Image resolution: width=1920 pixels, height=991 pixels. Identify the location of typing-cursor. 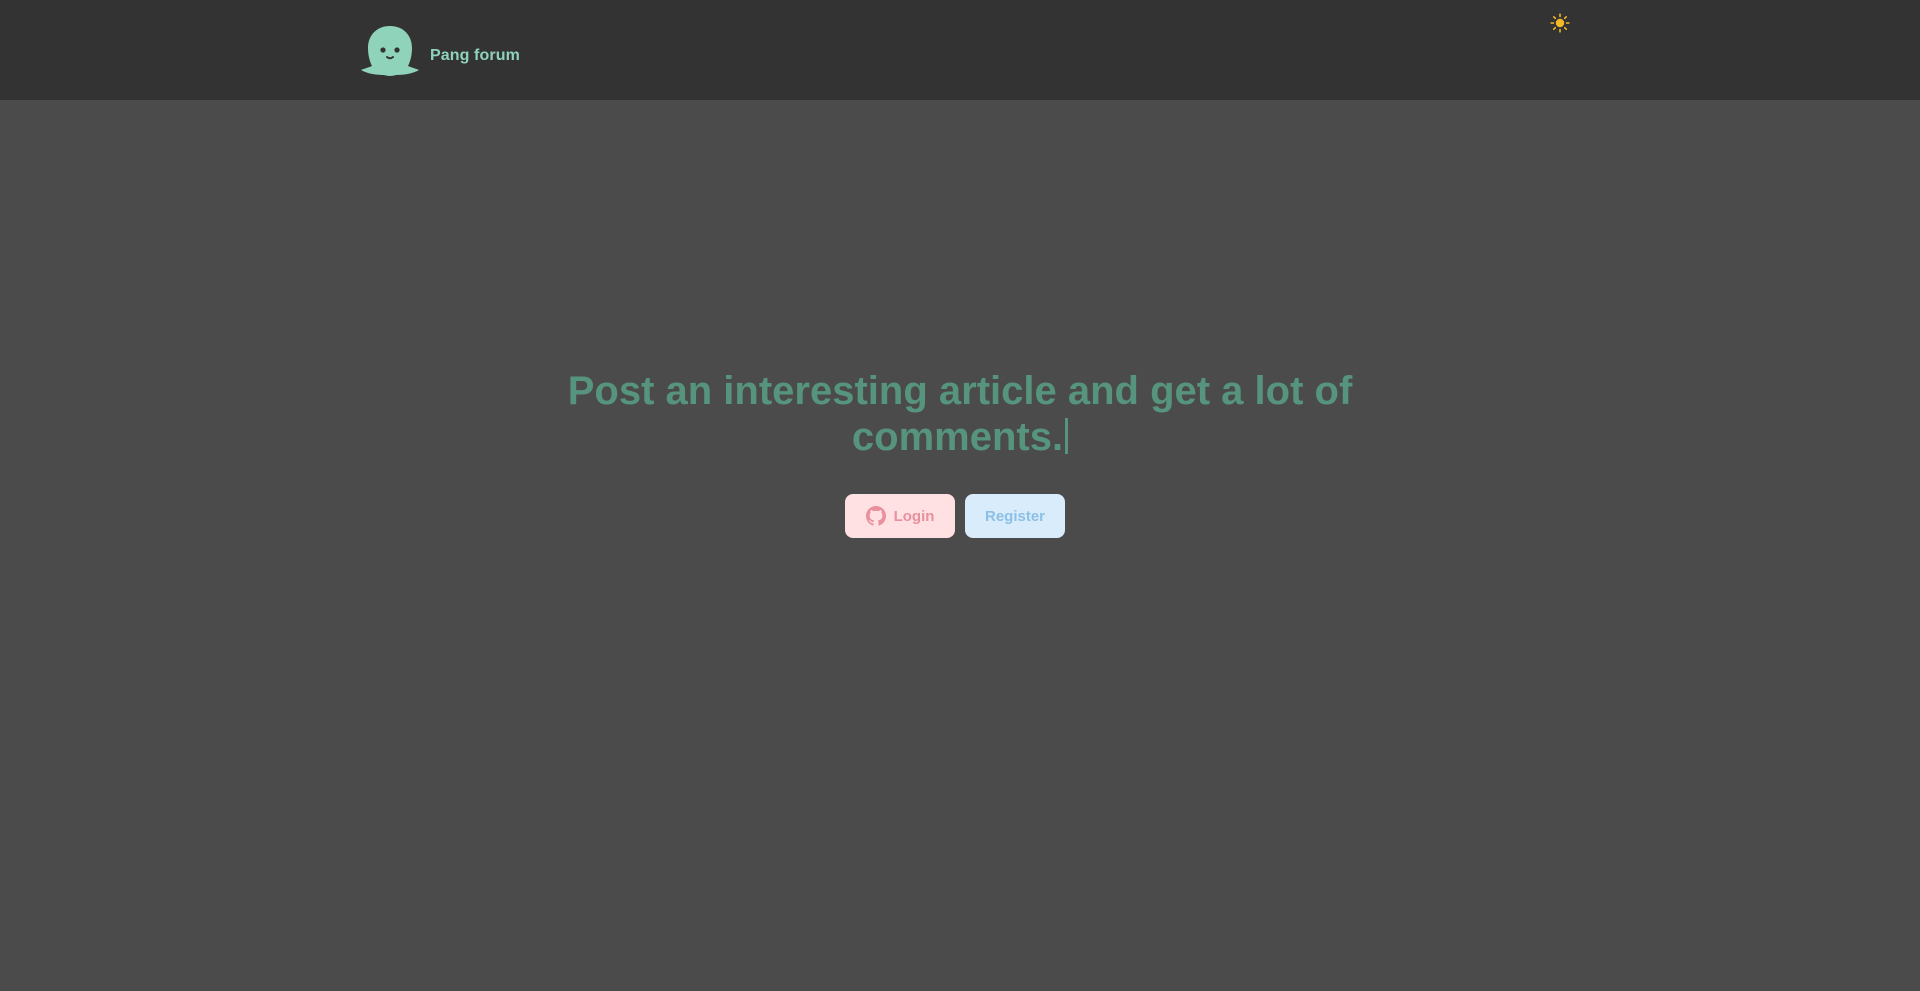
(1067, 436).